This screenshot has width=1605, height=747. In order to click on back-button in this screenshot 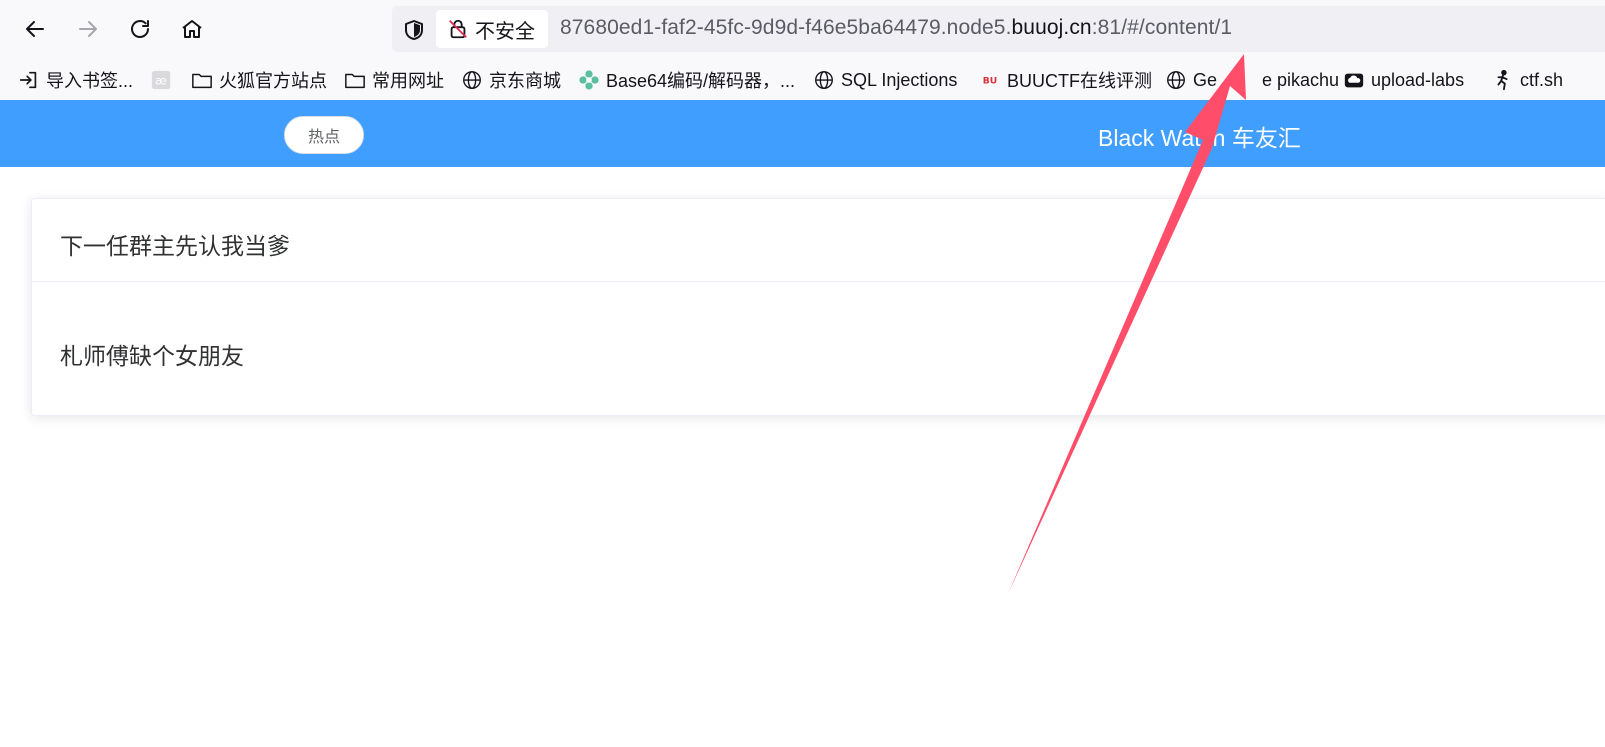, I will do `click(35, 29)`.